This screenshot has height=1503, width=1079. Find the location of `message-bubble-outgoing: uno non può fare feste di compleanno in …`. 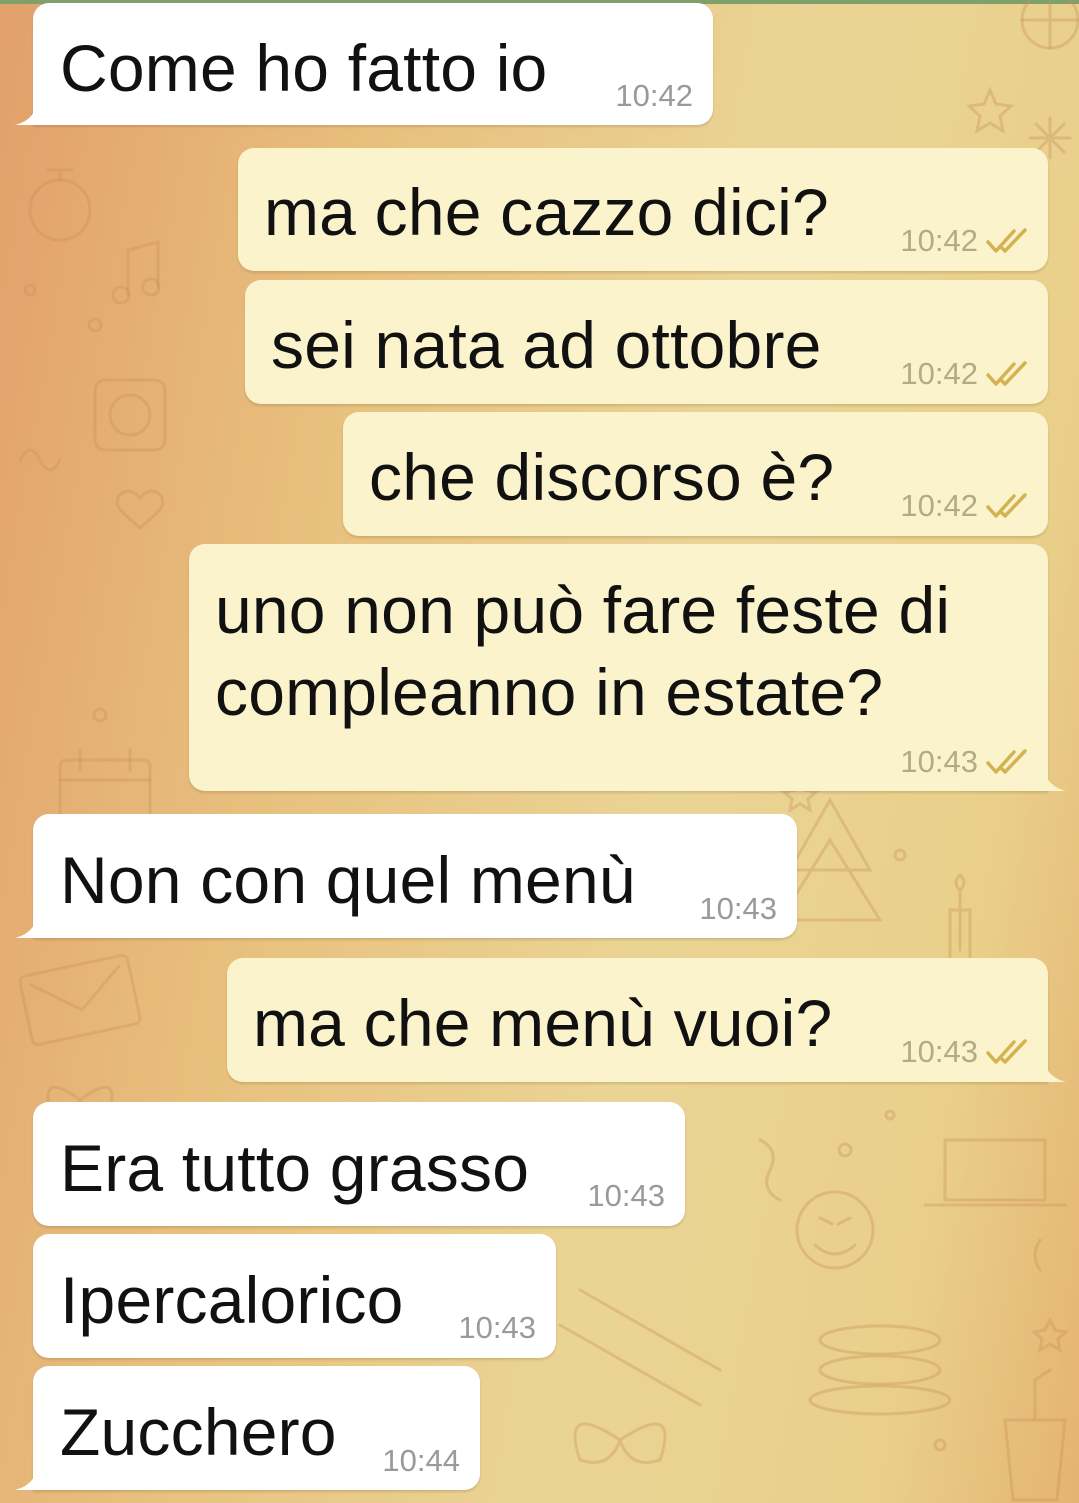

message-bubble-outgoing: uno non può fare feste di compleanno in … is located at coordinates (627, 667).